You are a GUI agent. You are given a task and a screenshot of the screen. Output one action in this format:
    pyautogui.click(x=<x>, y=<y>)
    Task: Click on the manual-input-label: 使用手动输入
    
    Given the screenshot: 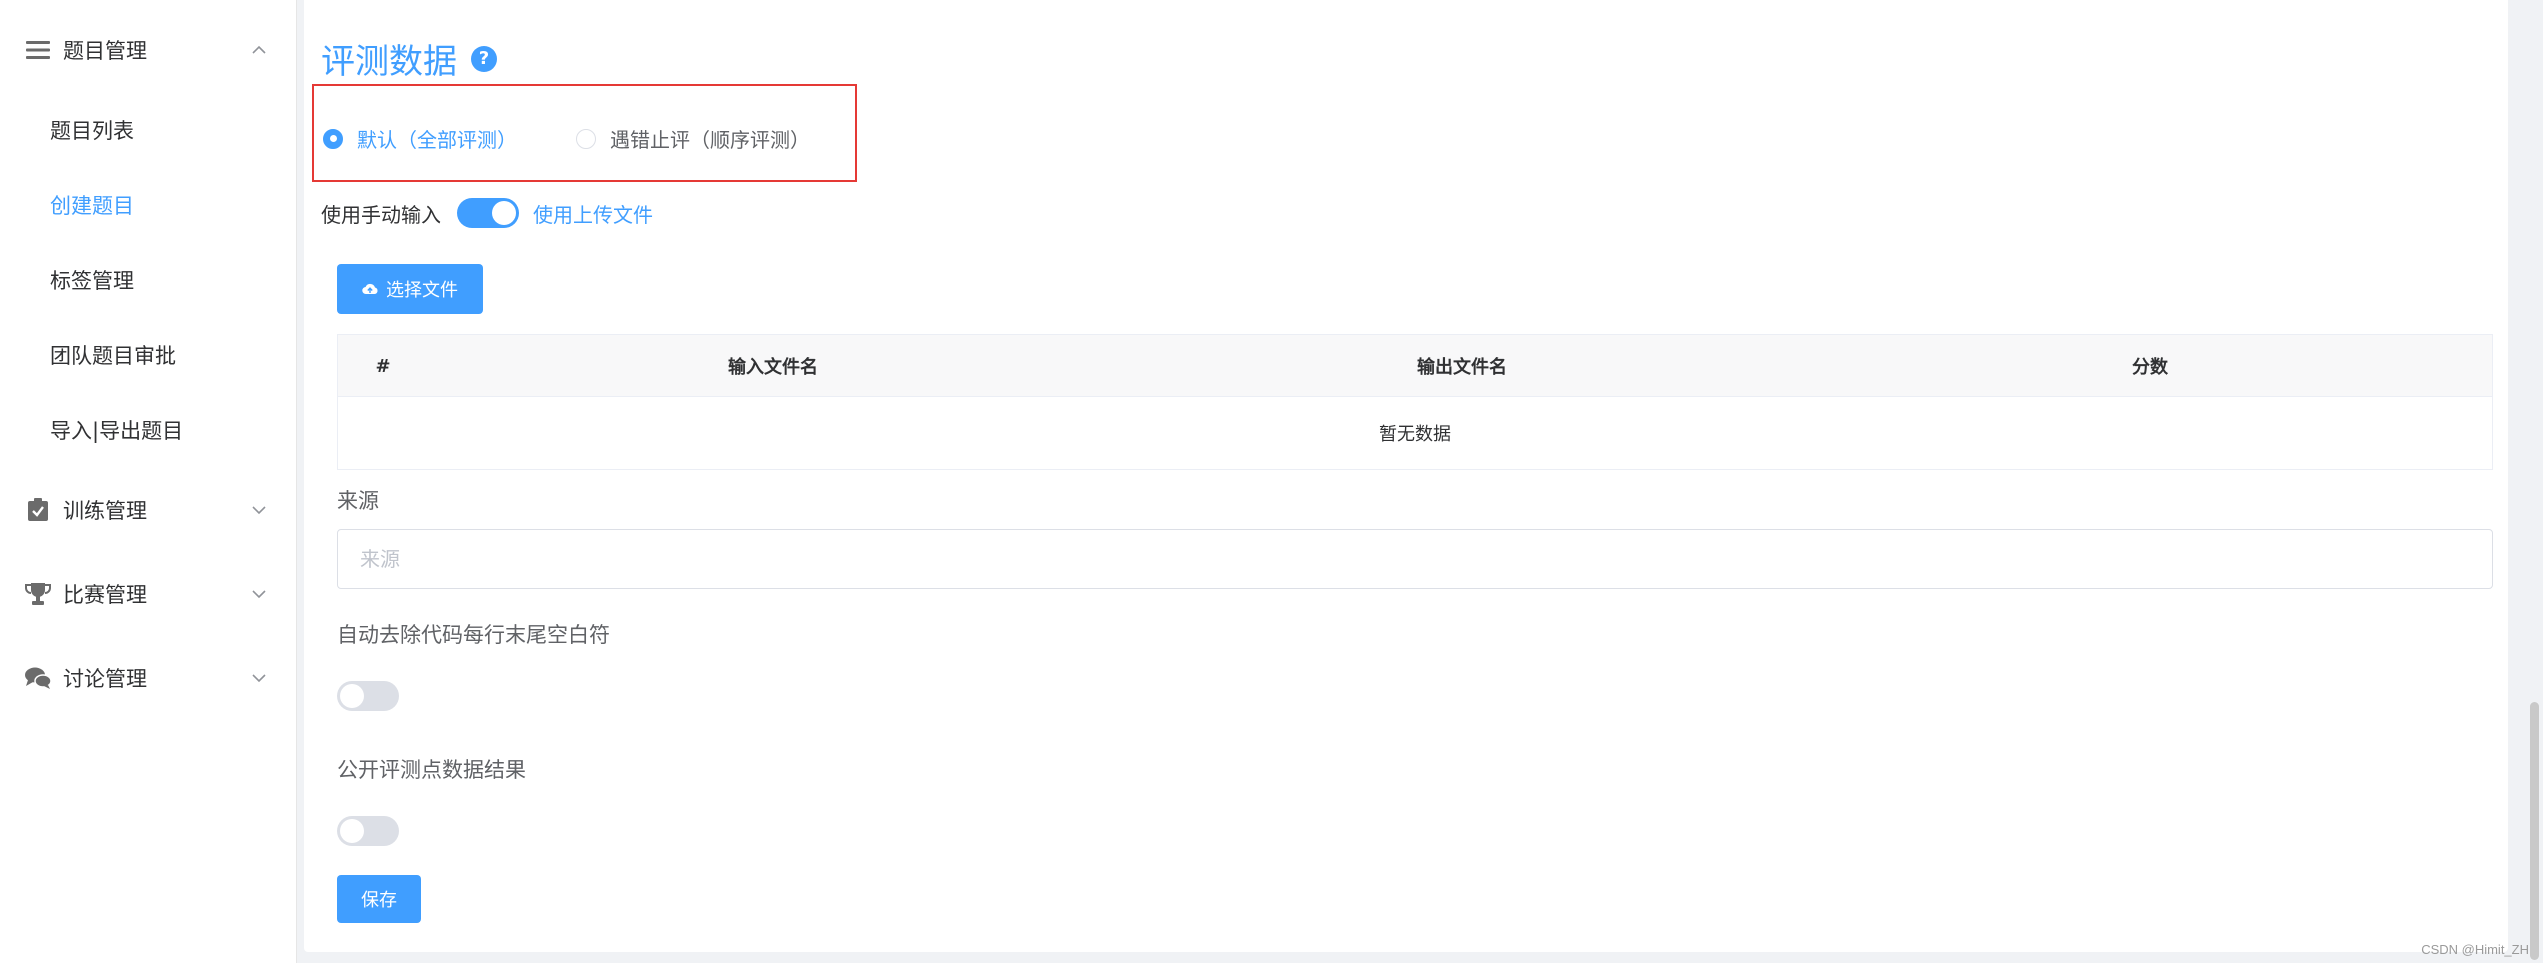 What is the action you would take?
    pyautogui.click(x=381, y=213)
    